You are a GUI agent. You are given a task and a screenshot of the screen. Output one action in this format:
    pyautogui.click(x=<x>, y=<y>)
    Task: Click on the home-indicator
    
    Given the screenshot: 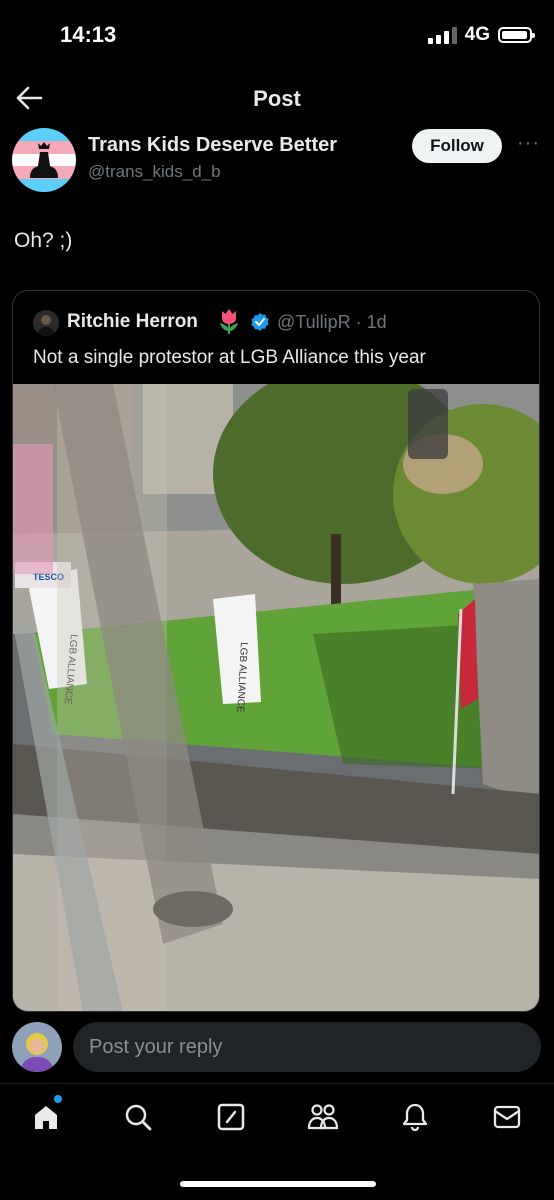 What is the action you would take?
    pyautogui.click(x=278, y=1184)
    